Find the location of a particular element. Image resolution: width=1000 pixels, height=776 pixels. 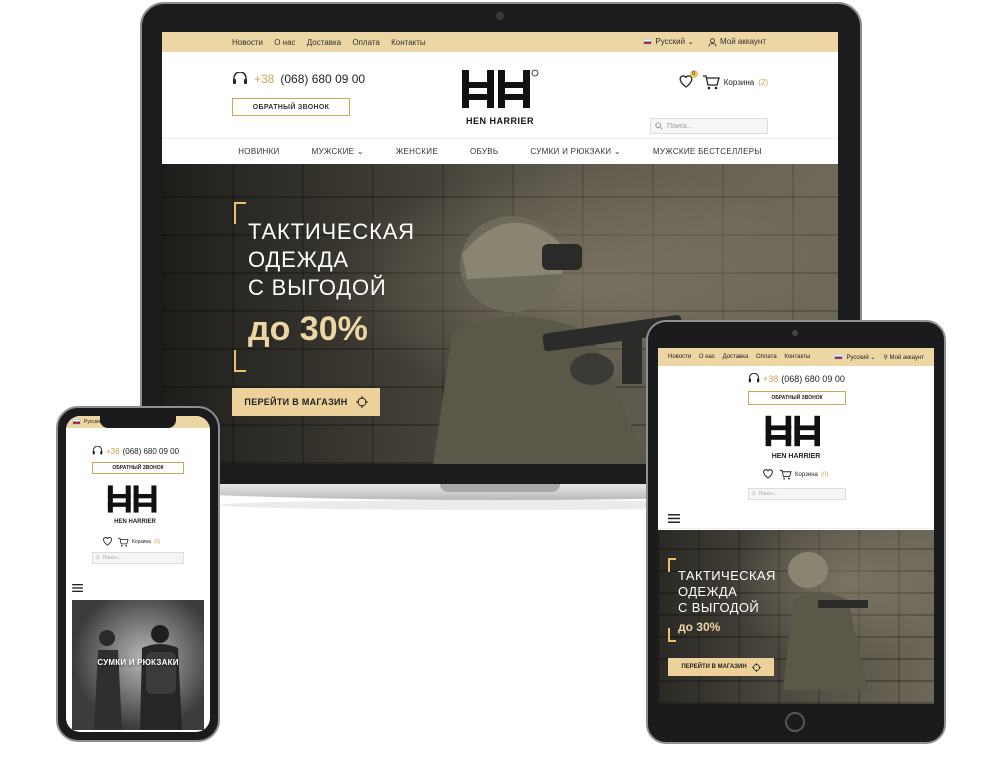

tablet-top-link-delivery: Доставка is located at coordinates (736, 357).